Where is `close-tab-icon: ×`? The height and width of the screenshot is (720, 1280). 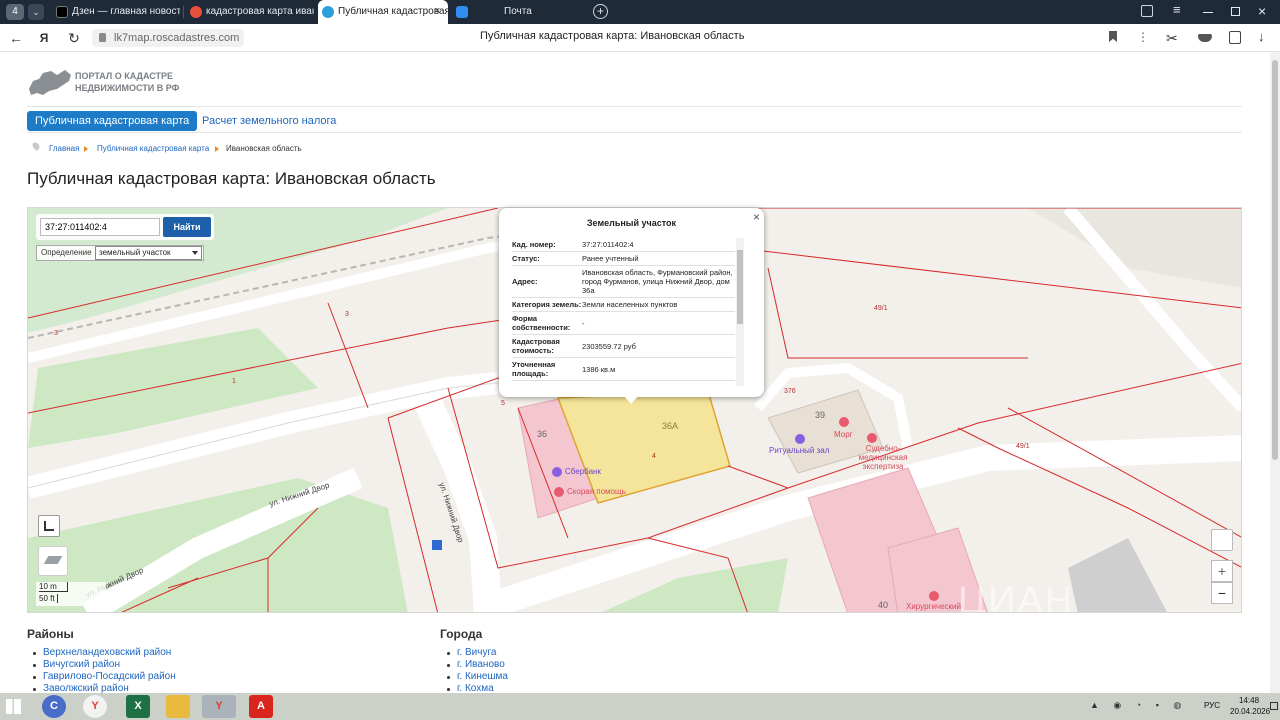
close-tab-icon: × is located at coordinates (437, 11).